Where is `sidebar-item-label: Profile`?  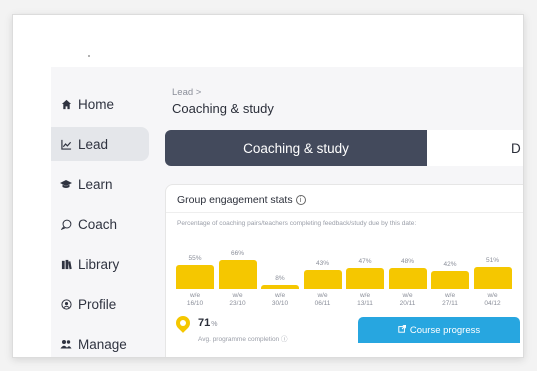
sidebar-item-label: Profile is located at coordinates (97, 304).